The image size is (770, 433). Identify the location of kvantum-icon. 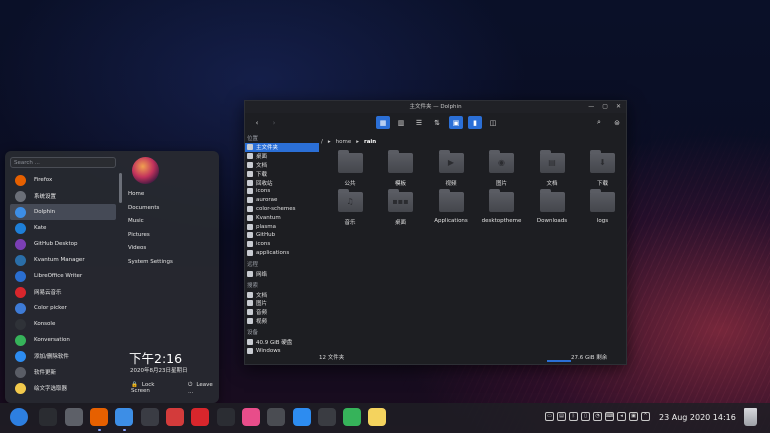
(150, 417).